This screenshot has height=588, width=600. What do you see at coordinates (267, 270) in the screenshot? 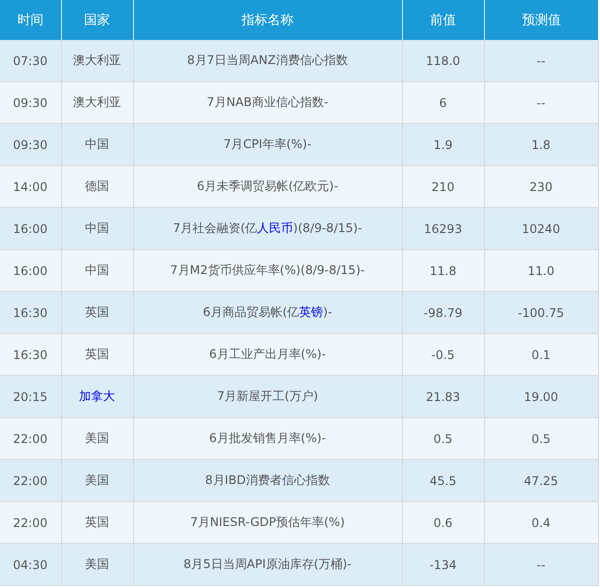
I see `indicator-name: 7月M2货币供应年率(%)(8/9-8/15)-` at bounding box center [267, 270].